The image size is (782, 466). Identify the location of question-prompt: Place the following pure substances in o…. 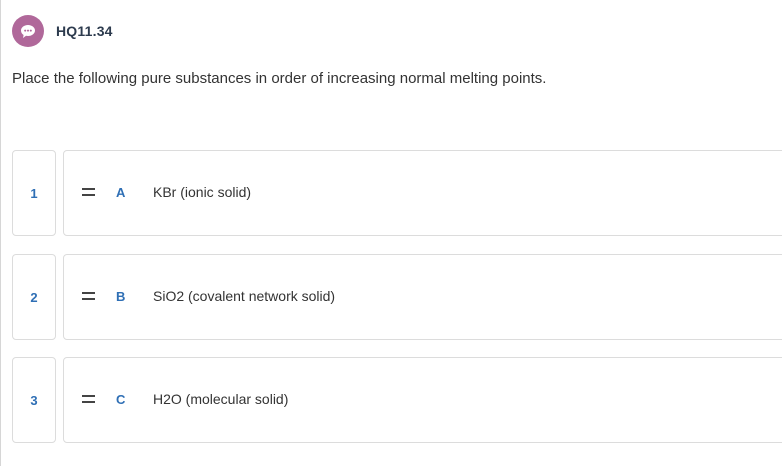
(279, 78).